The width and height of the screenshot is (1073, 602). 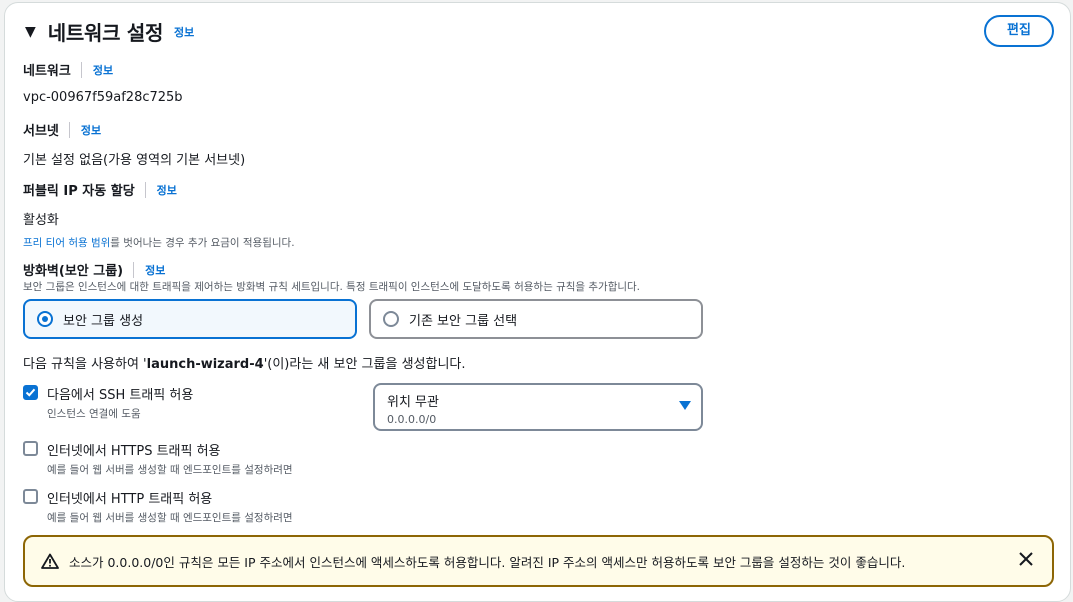 What do you see at coordinates (391, 319) in the screenshot?
I see `radio-unselected-icon` at bounding box center [391, 319].